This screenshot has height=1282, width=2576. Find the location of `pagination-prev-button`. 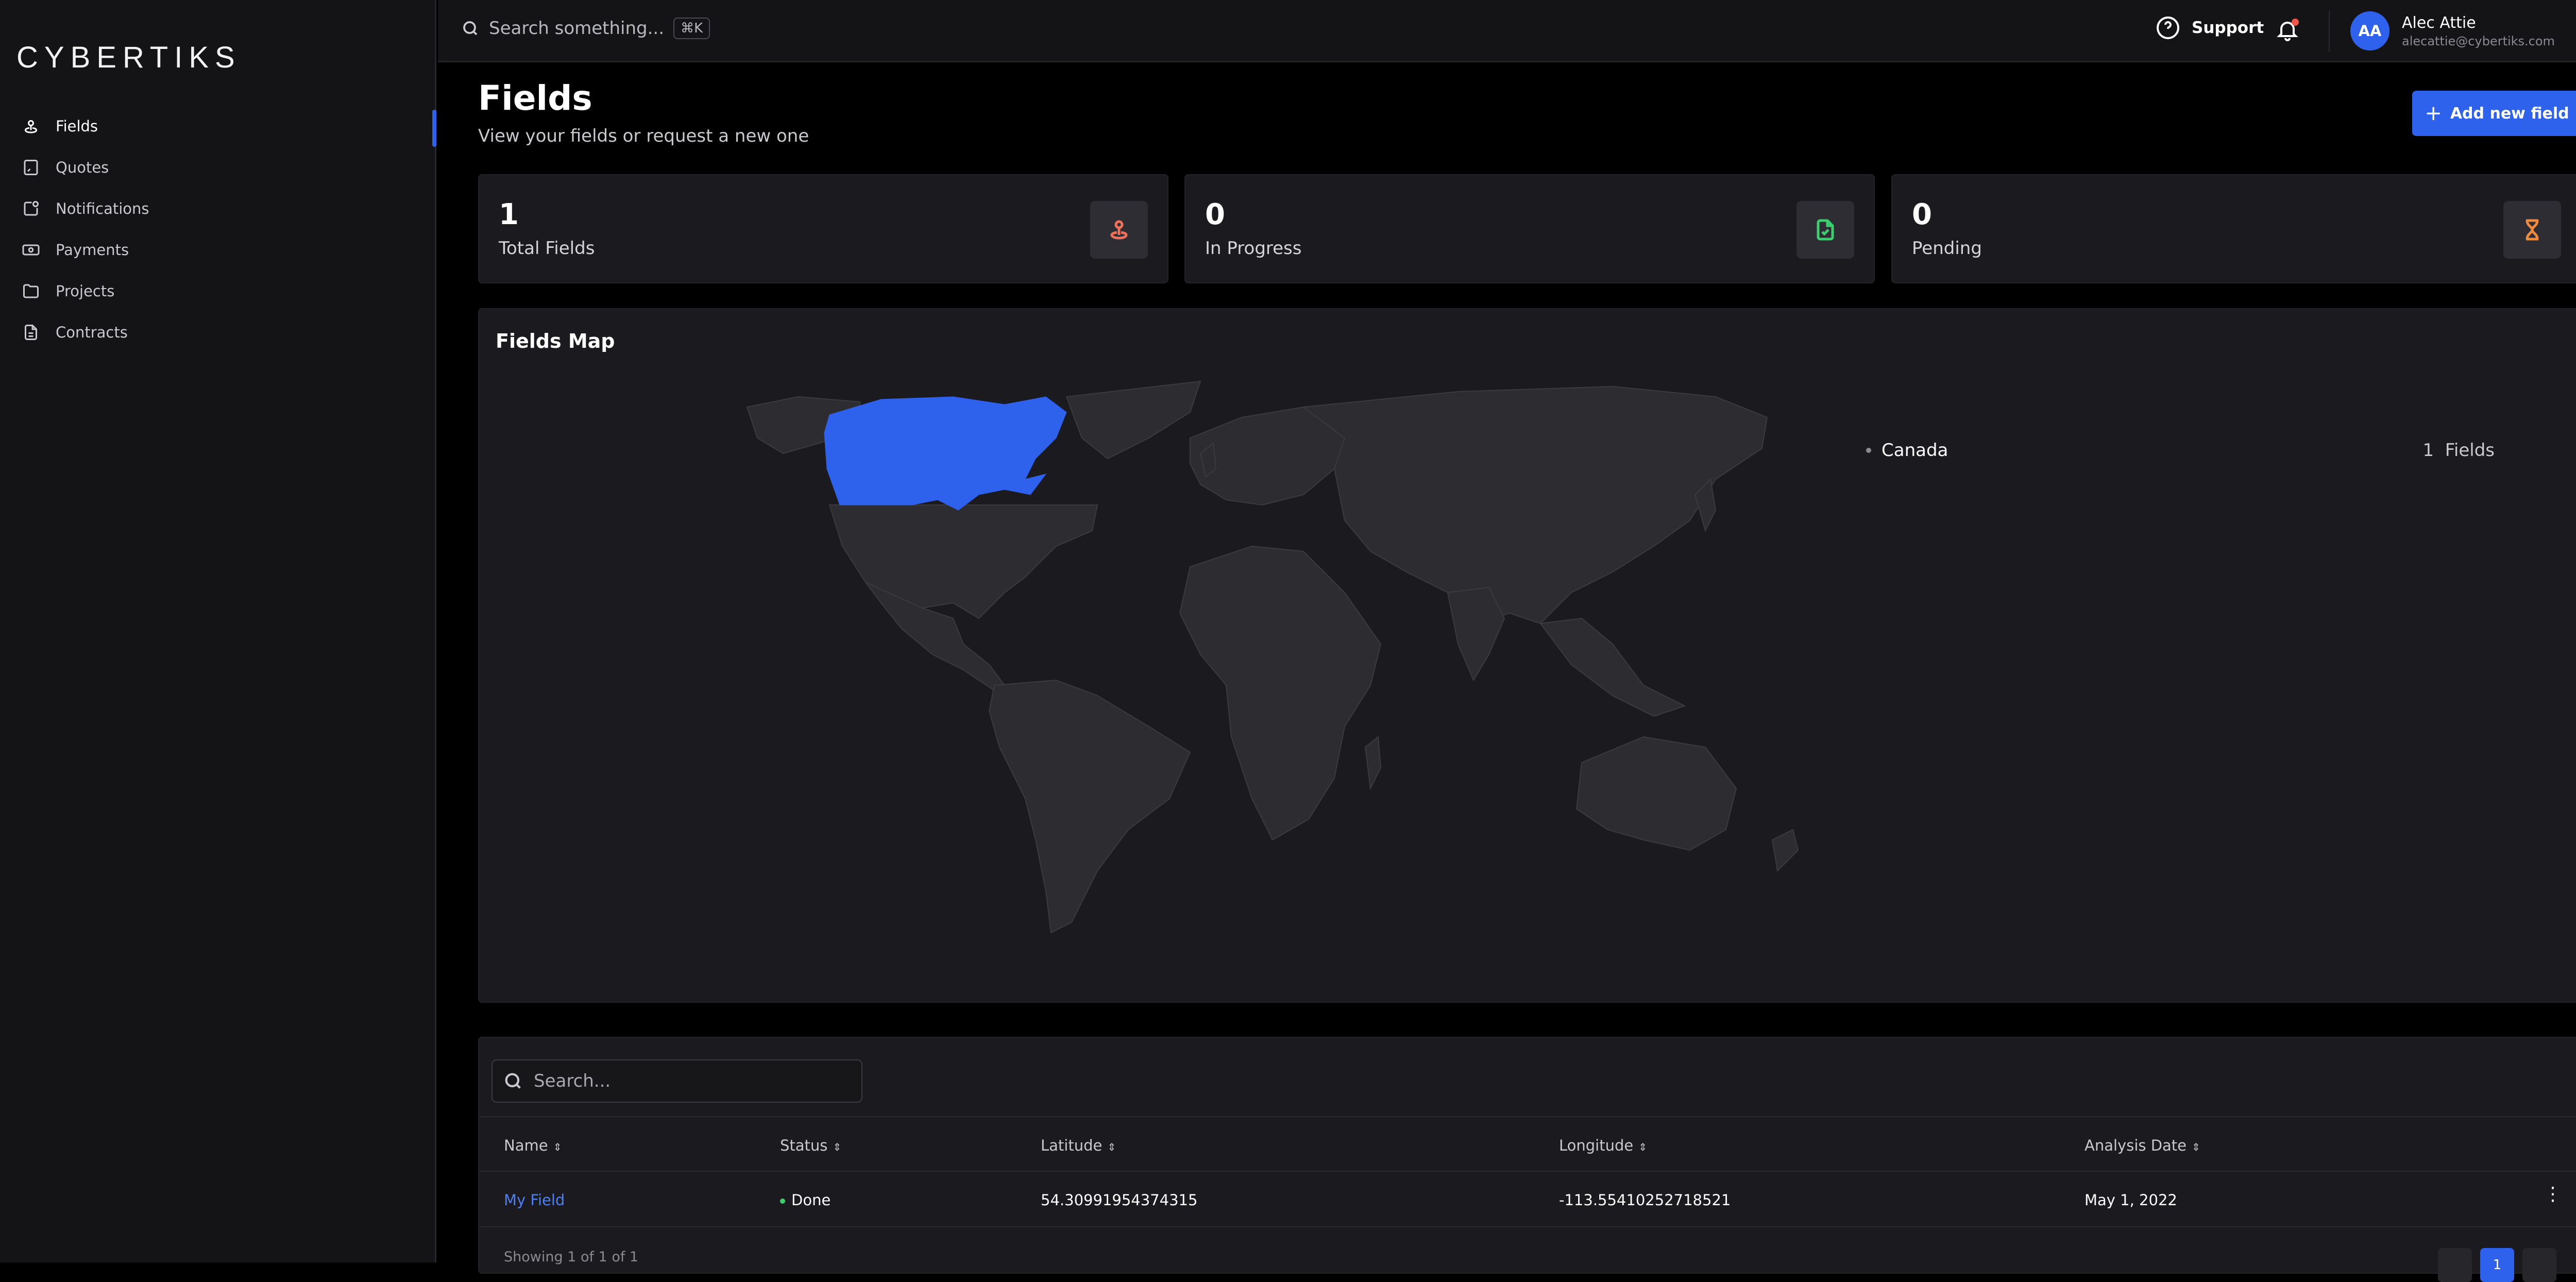

pagination-prev-button is located at coordinates (2455, 1265).